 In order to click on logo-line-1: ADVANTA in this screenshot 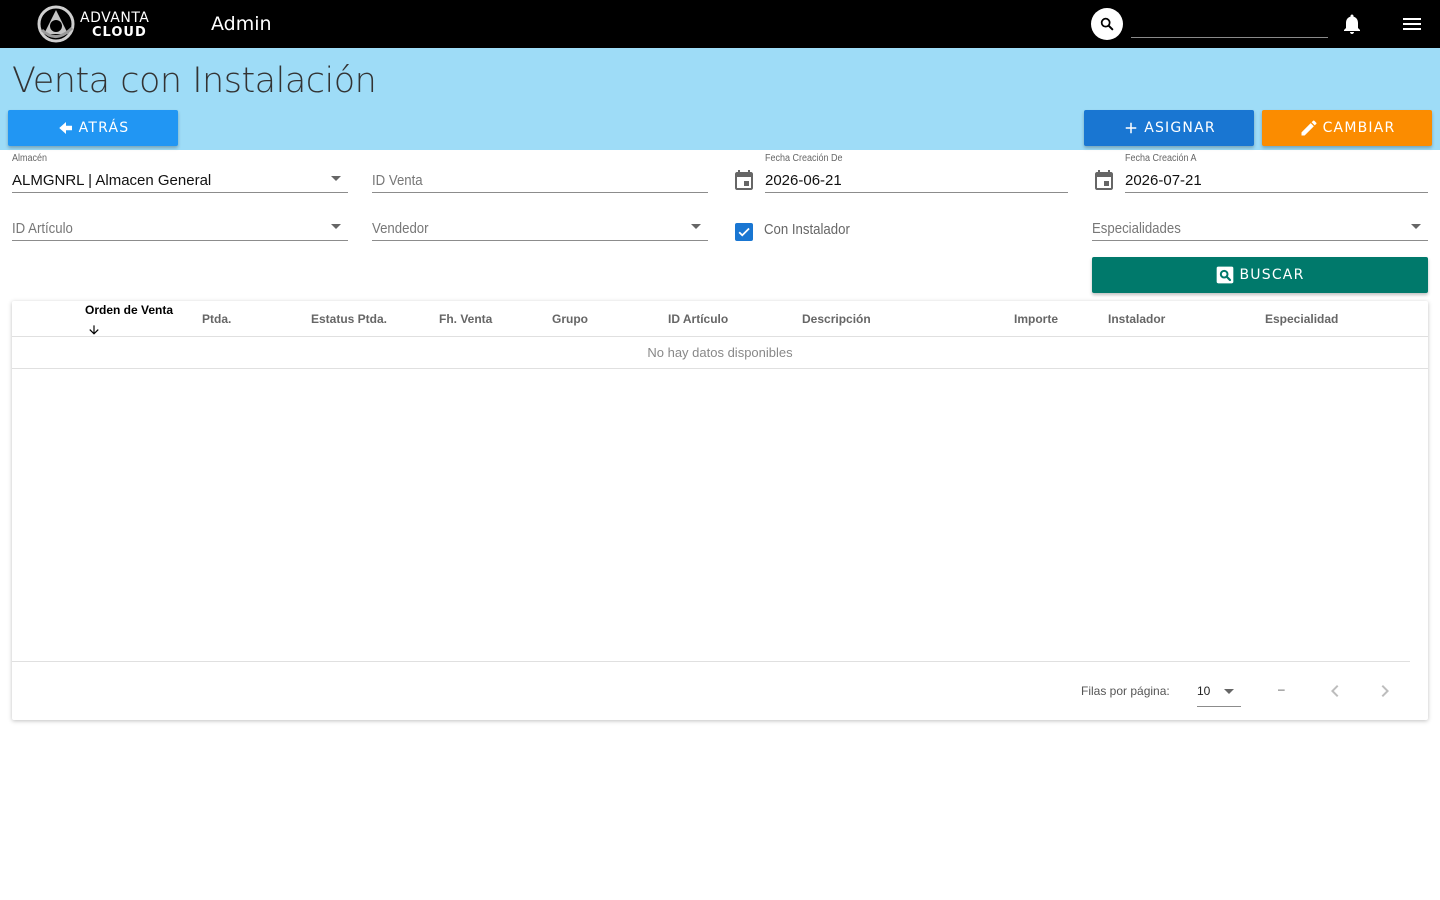, I will do `click(115, 18)`.